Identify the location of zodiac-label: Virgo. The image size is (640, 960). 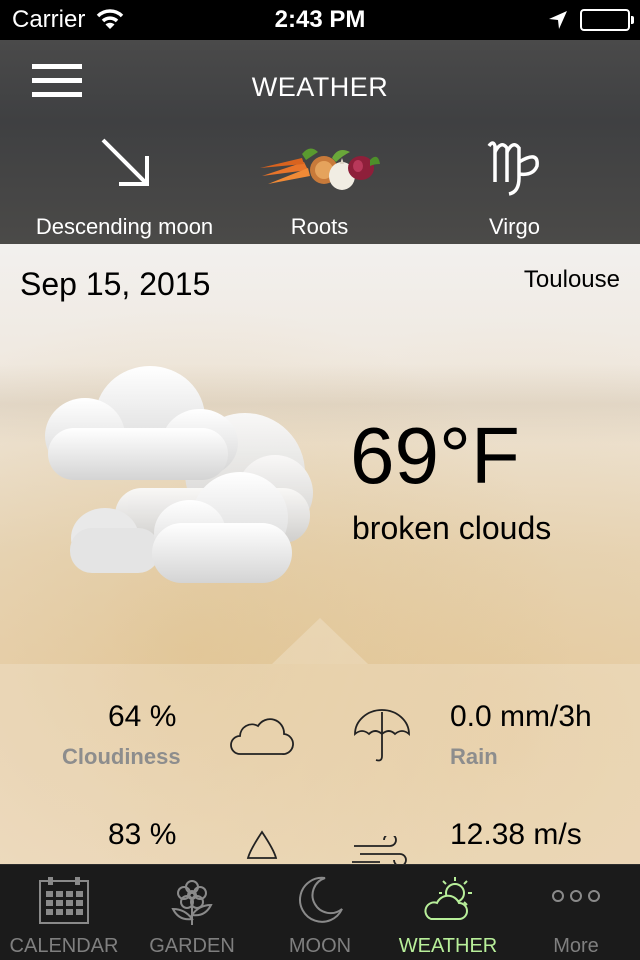
(514, 226).